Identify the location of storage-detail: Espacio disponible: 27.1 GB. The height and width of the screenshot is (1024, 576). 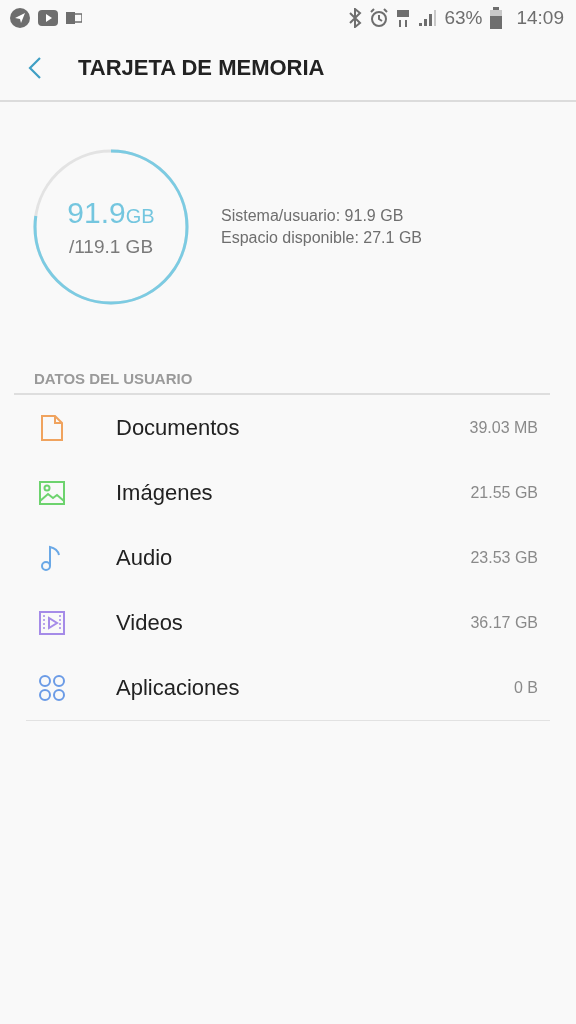
(321, 238).